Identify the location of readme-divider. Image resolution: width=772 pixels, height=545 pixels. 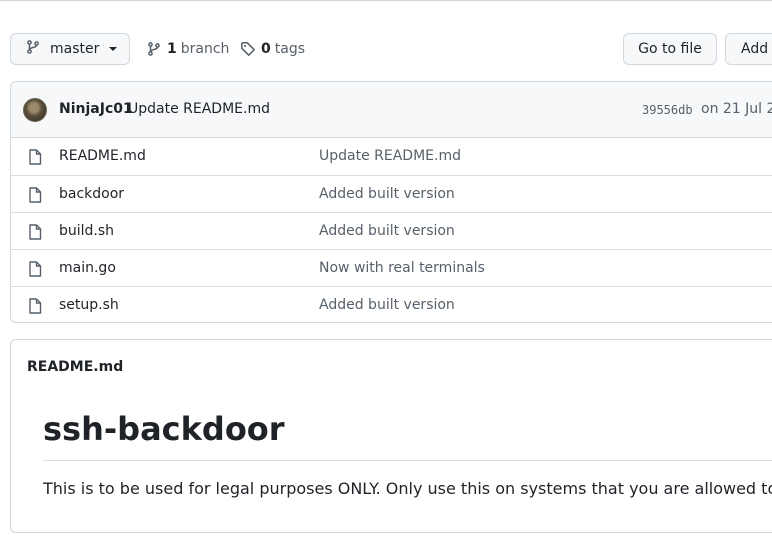
(407, 460).